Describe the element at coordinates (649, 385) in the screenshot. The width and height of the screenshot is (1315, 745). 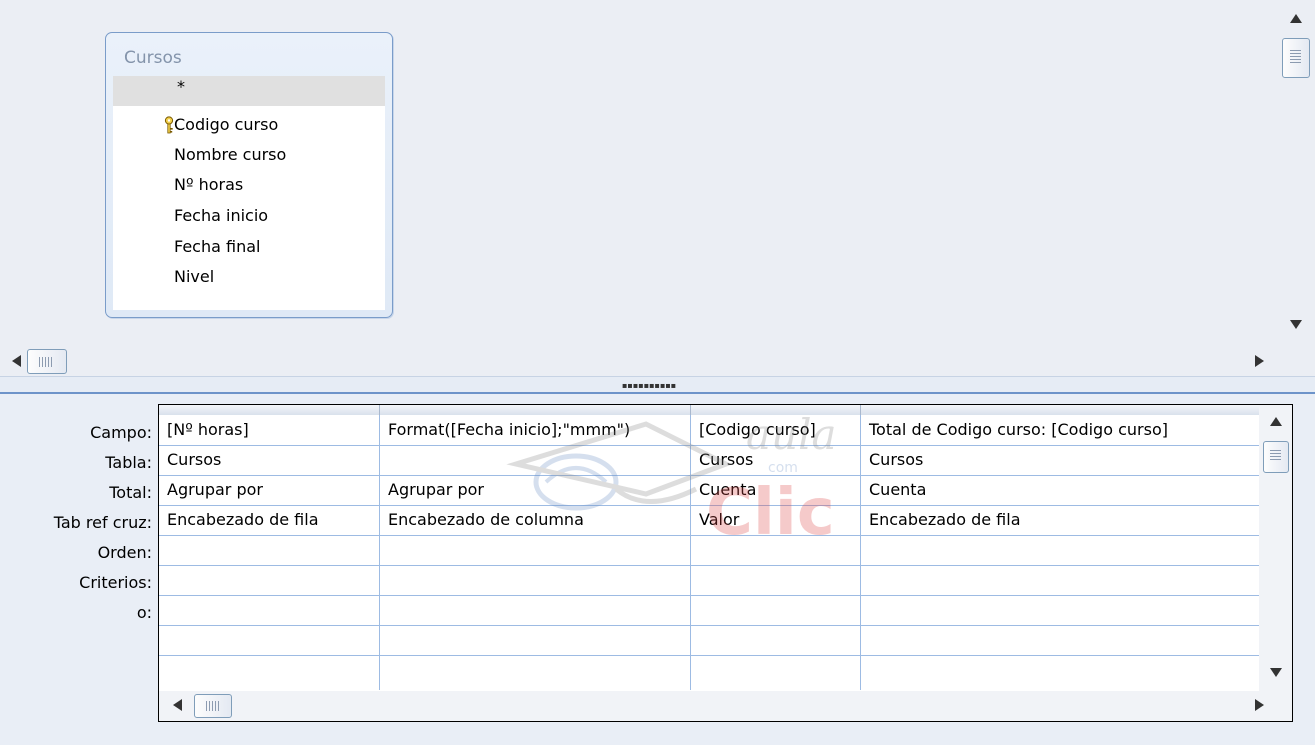
I see `splitter-grip: ▪▪▪▪▪▪▪▪▪▪` at that location.